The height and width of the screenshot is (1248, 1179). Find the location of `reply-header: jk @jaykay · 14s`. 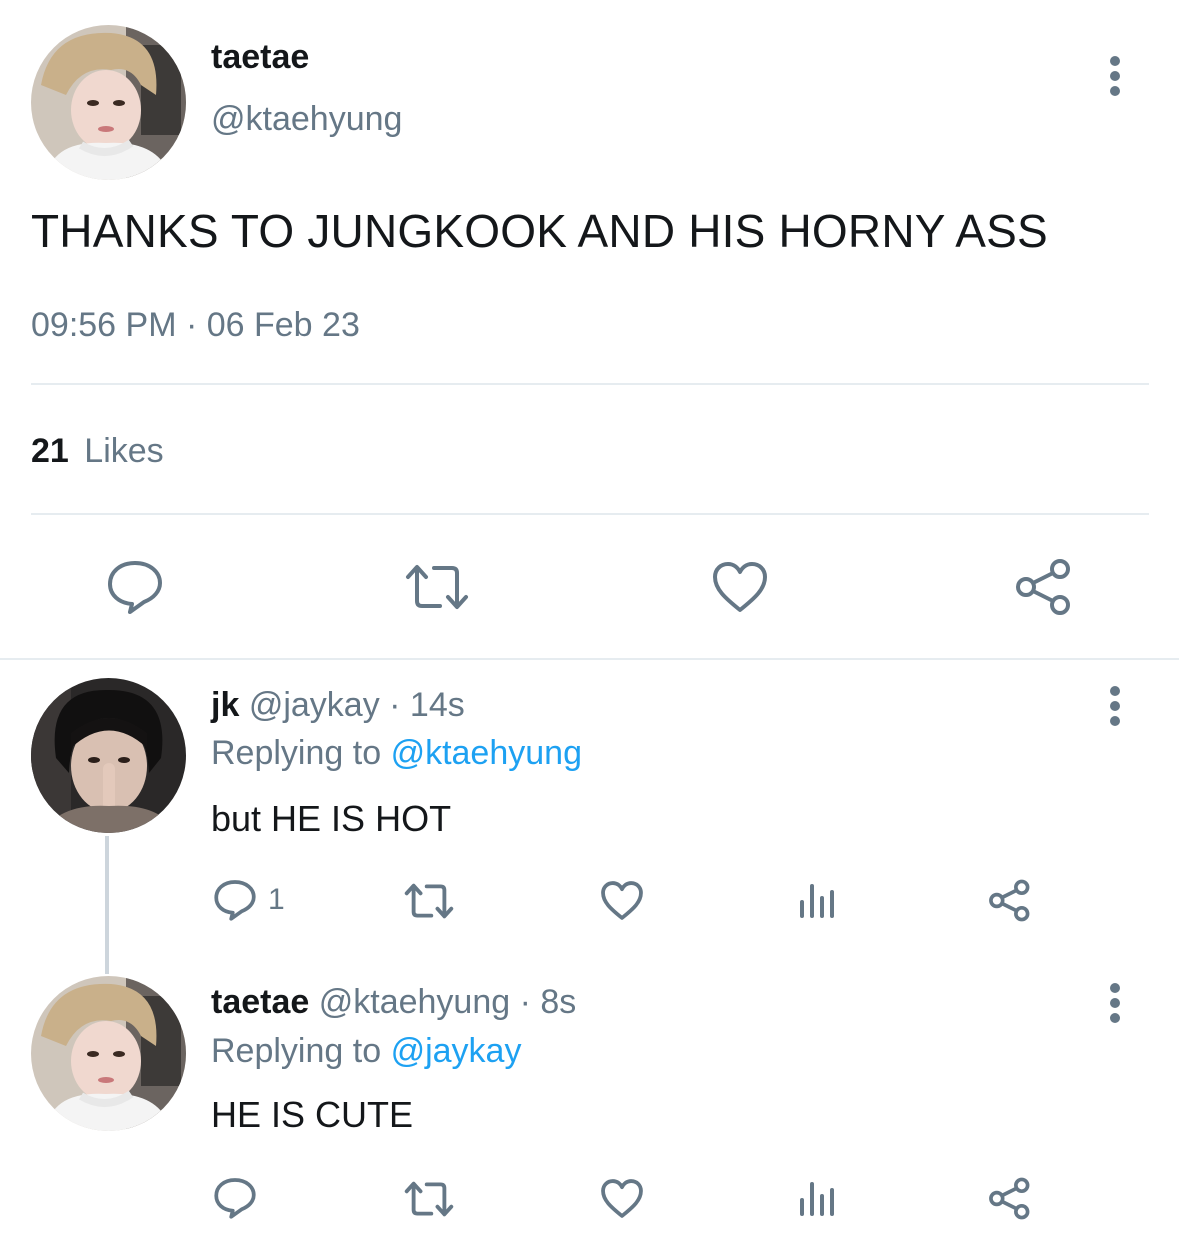

reply-header: jk @jaykay · 14s is located at coordinates (338, 705).